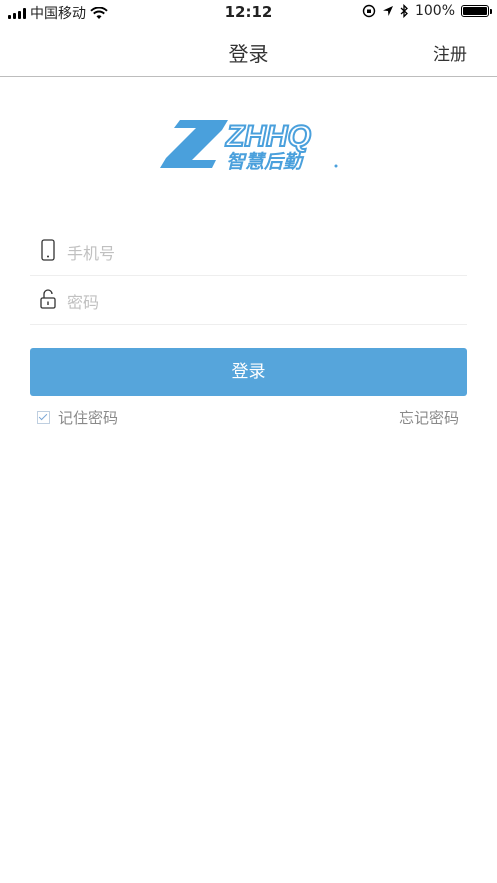 This screenshot has height=883, width=497. I want to click on logo-text: ZHHQ, so click(268, 136).